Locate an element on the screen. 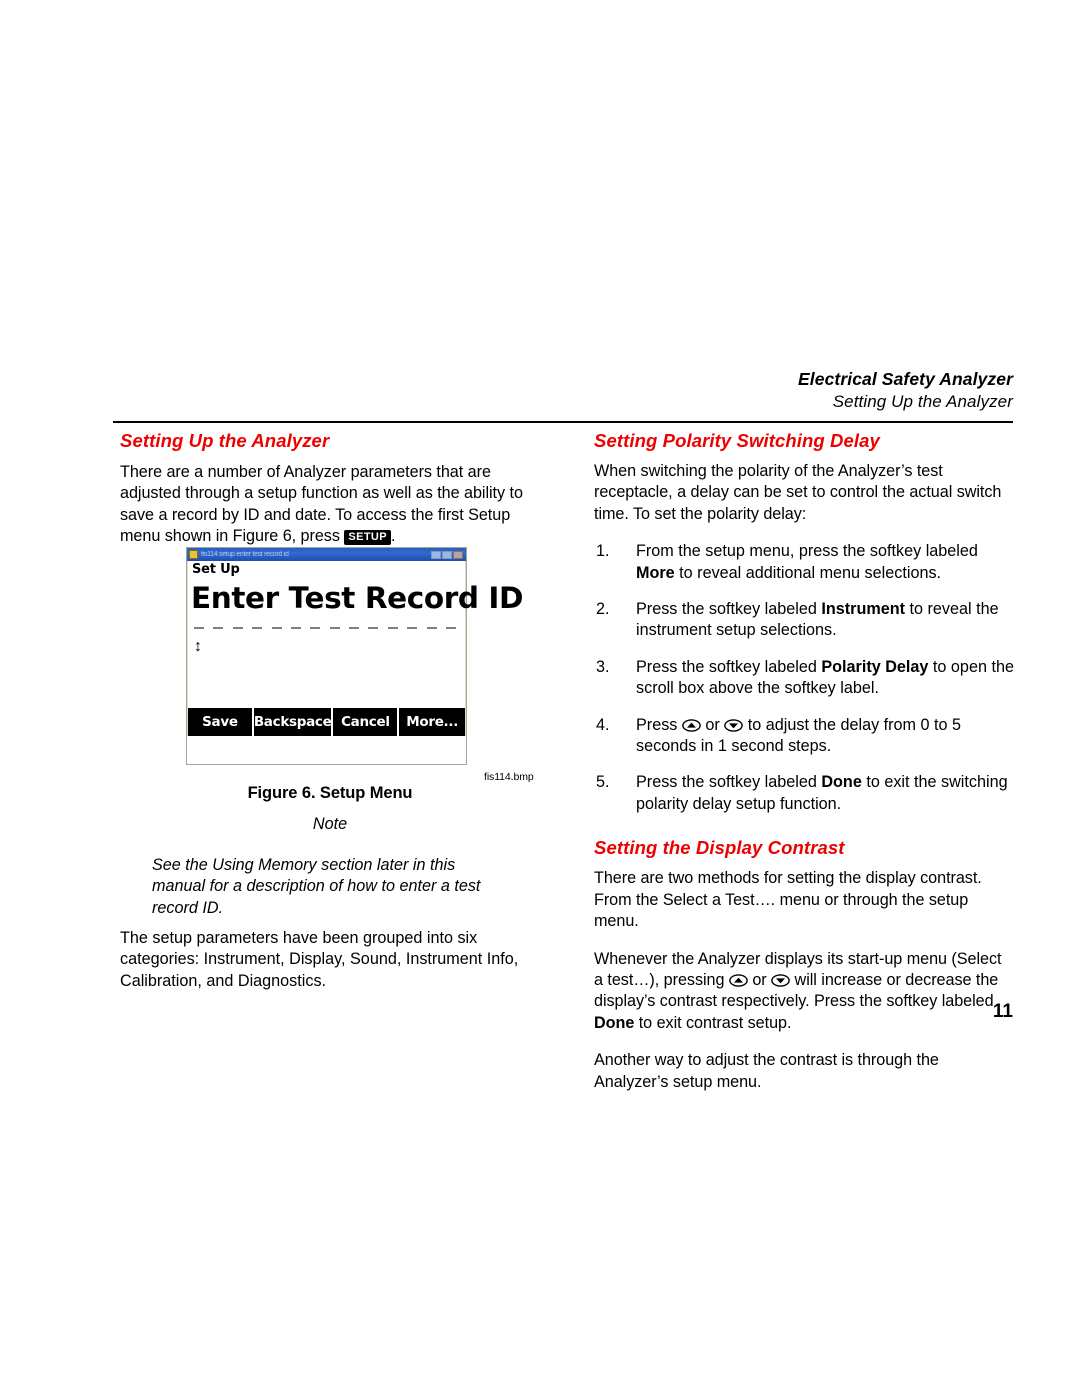 The image size is (1080, 1397). list-item-number: 1. is located at coordinates (603, 551).